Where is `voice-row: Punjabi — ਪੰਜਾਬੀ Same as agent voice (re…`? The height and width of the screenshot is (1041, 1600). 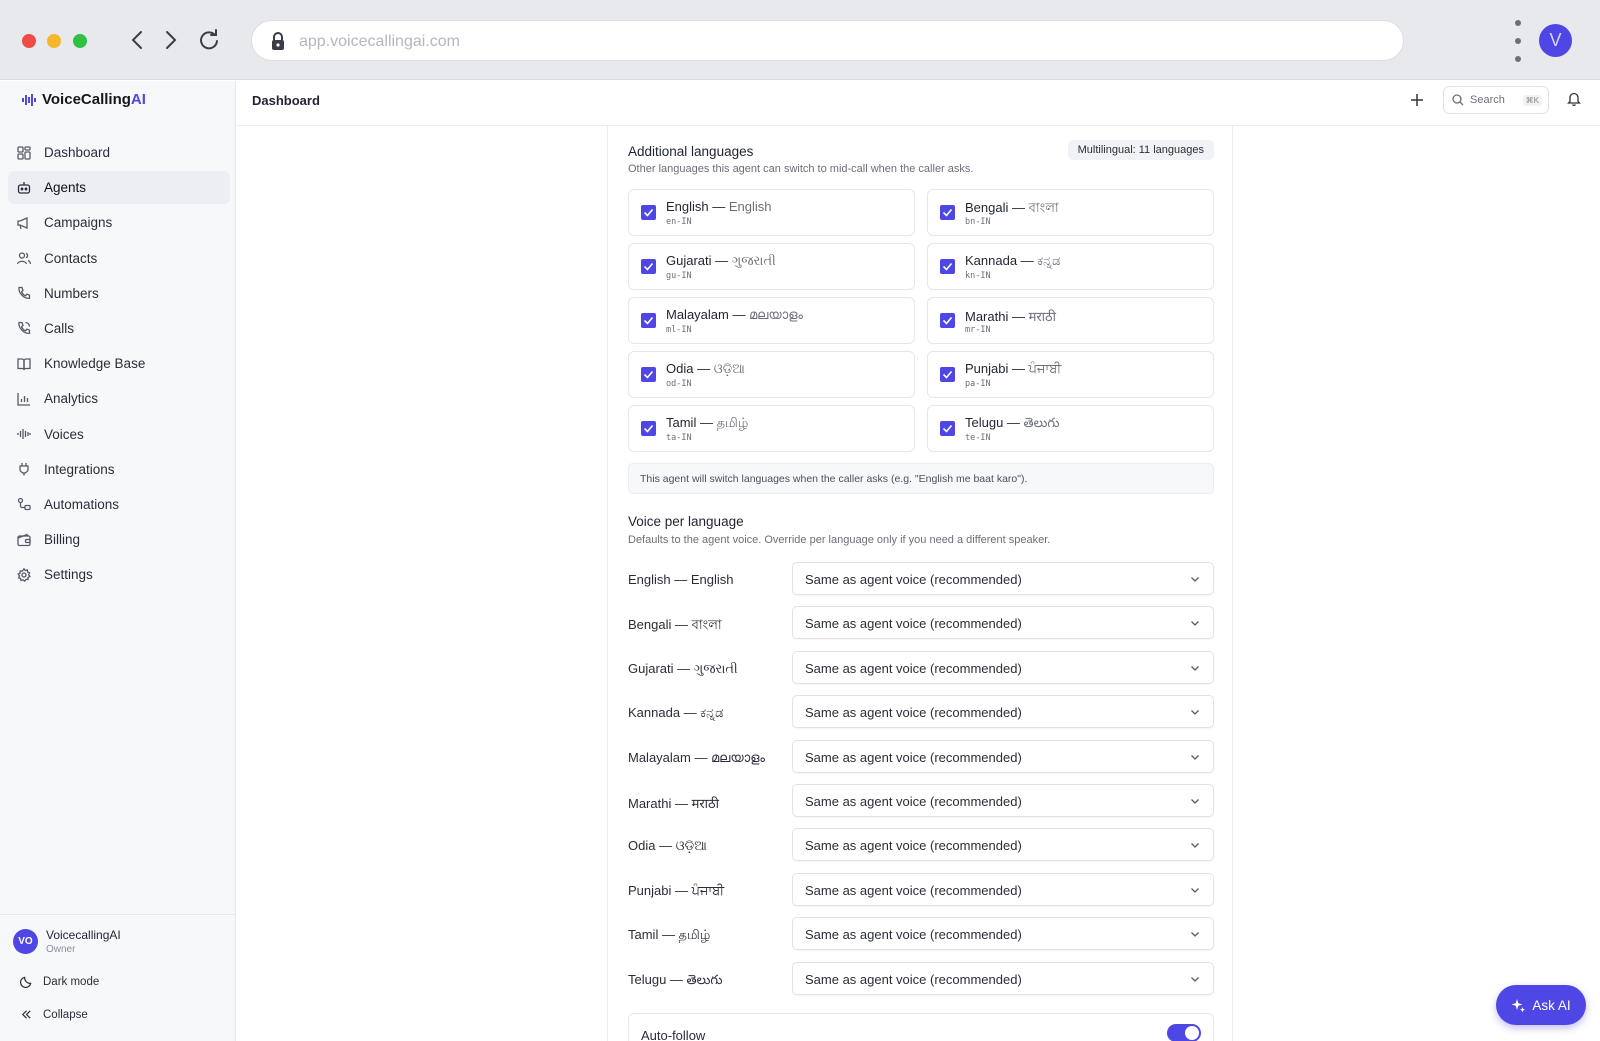 voice-row: Punjabi — ਪੰਜਾਬੀ Same as agent voice (re… is located at coordinates (921, 894).